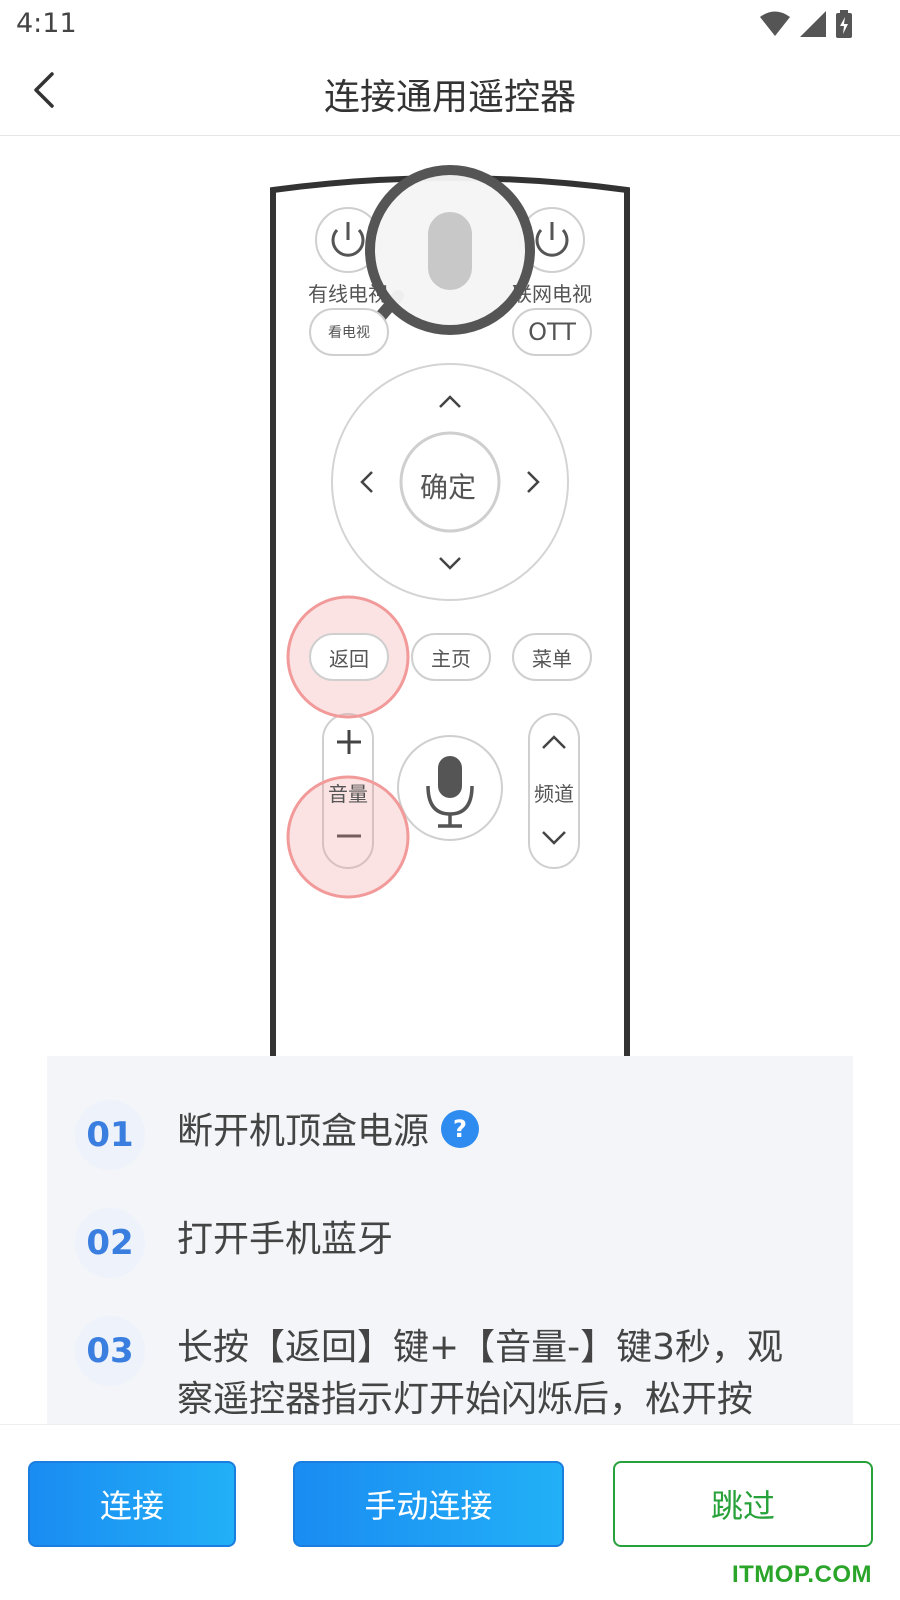  I want to click on skip-button: 跳过, so click(743, 1504).